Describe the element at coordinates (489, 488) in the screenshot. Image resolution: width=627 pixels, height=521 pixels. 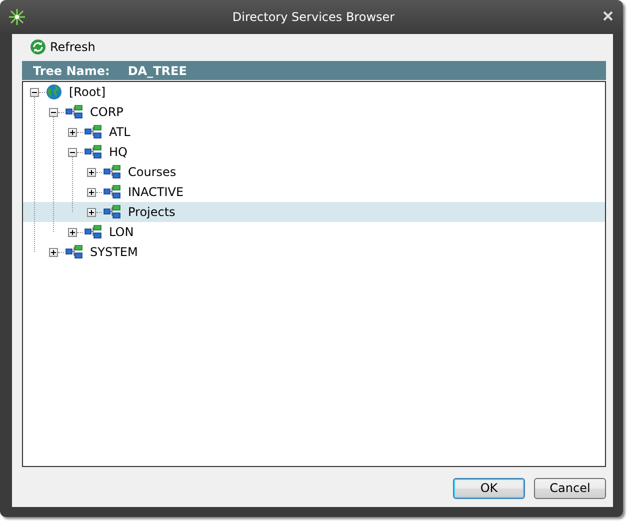
I see `ok-button: OK` at that location.